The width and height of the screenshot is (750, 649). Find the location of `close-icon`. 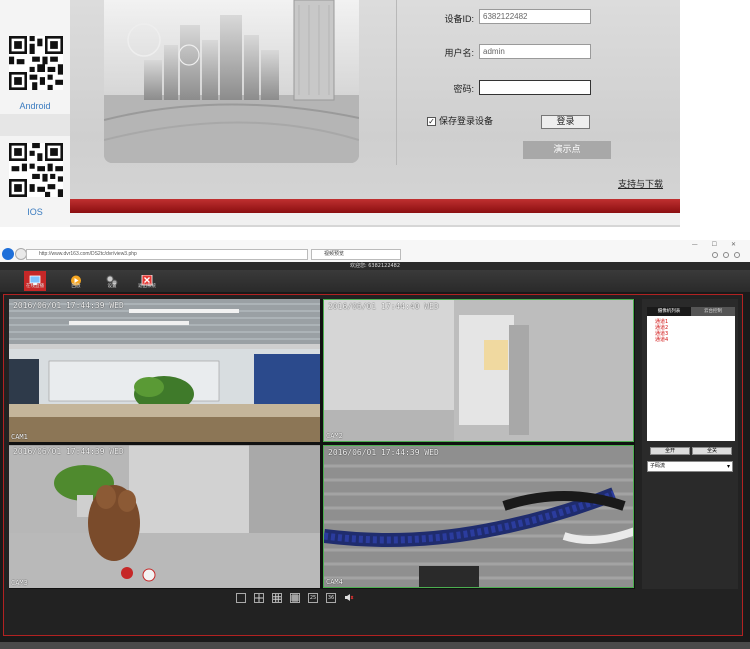

close-icon is located at coordinates (147, 278).